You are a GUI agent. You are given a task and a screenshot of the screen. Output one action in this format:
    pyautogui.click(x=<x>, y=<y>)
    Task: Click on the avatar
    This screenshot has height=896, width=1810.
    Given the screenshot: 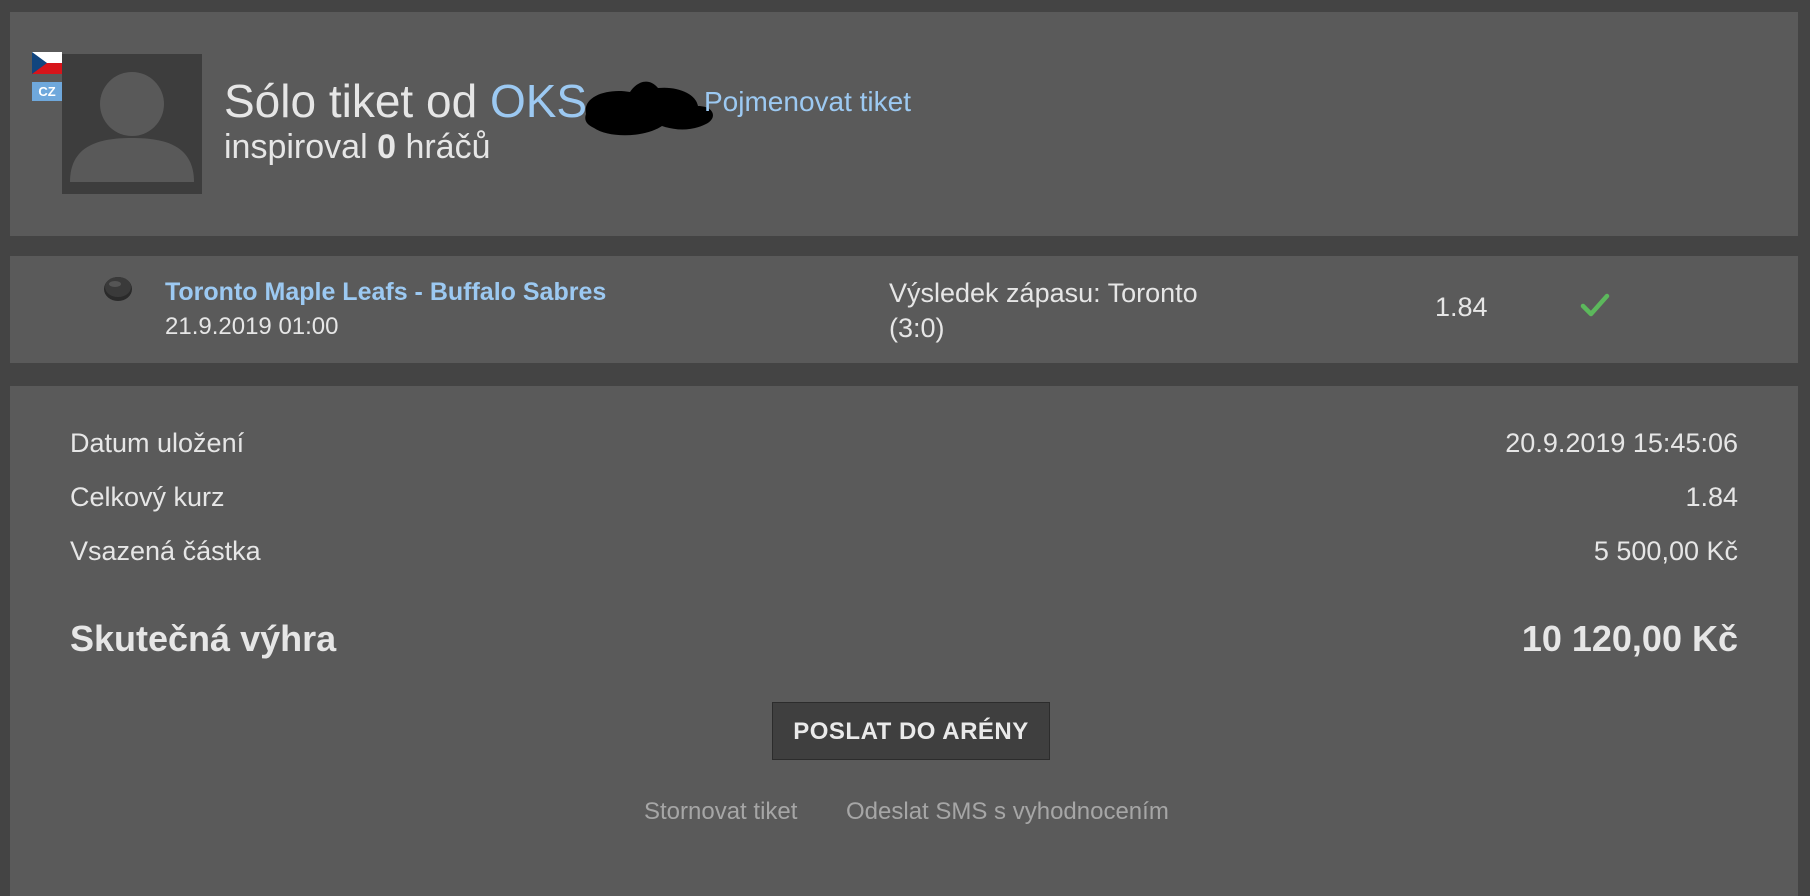 What is the action you would take?
    pyautogui.click(x=132, y=124)
    